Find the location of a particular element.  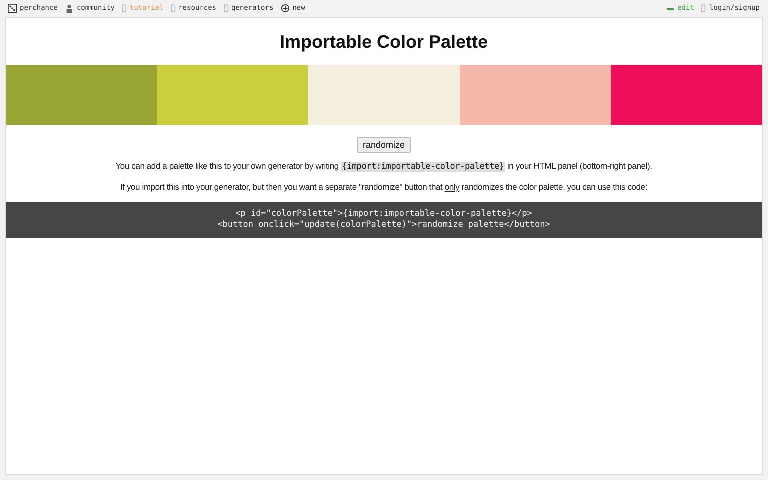

code-block: <p id="colorPalette">{import:importable-color-palette}</p> <button onclick="update(colorPalette)">randomize palette</button> is located at coordinates (384, 220).